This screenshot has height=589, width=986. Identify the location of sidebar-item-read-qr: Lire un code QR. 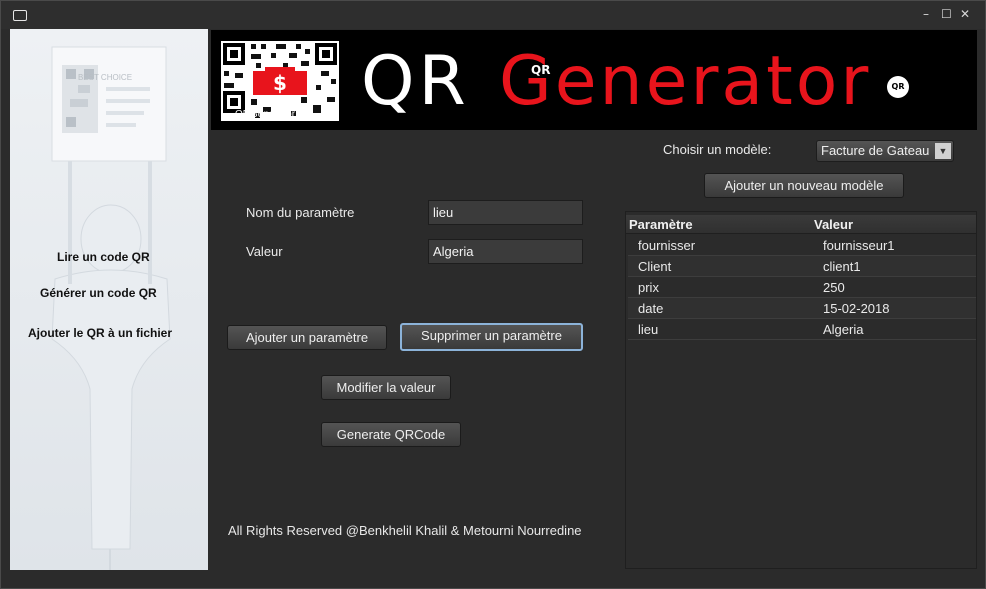
(103, 257).